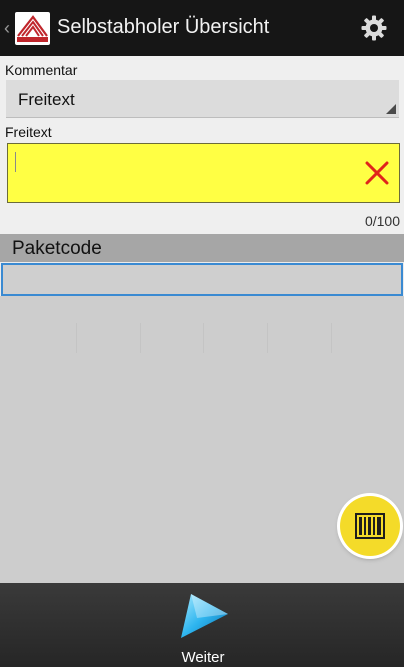 This screenshot has width=404, height=667. Describe the element at coordinates (377, 173) in the screenshot. I see `clear-x-icon` at that location.